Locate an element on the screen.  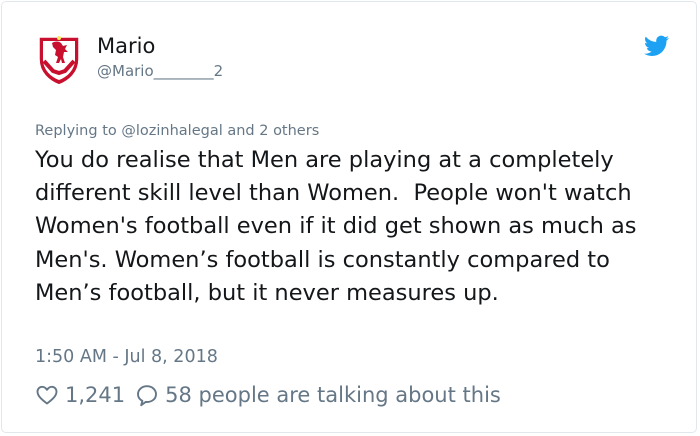
conversation-button: 58 people are talking about this is located at coordinates (318, 395).